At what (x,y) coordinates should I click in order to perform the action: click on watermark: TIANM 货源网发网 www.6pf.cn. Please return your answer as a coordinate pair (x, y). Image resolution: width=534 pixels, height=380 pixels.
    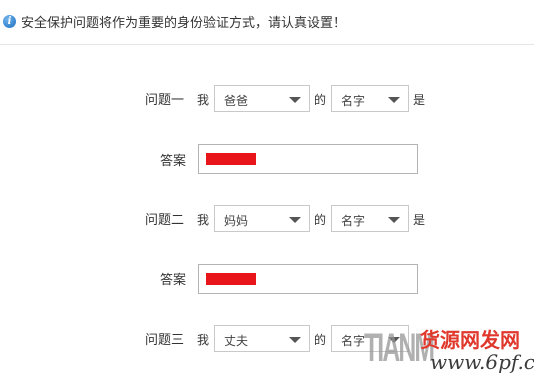
    Looking at the image, I should click on (448, 350).